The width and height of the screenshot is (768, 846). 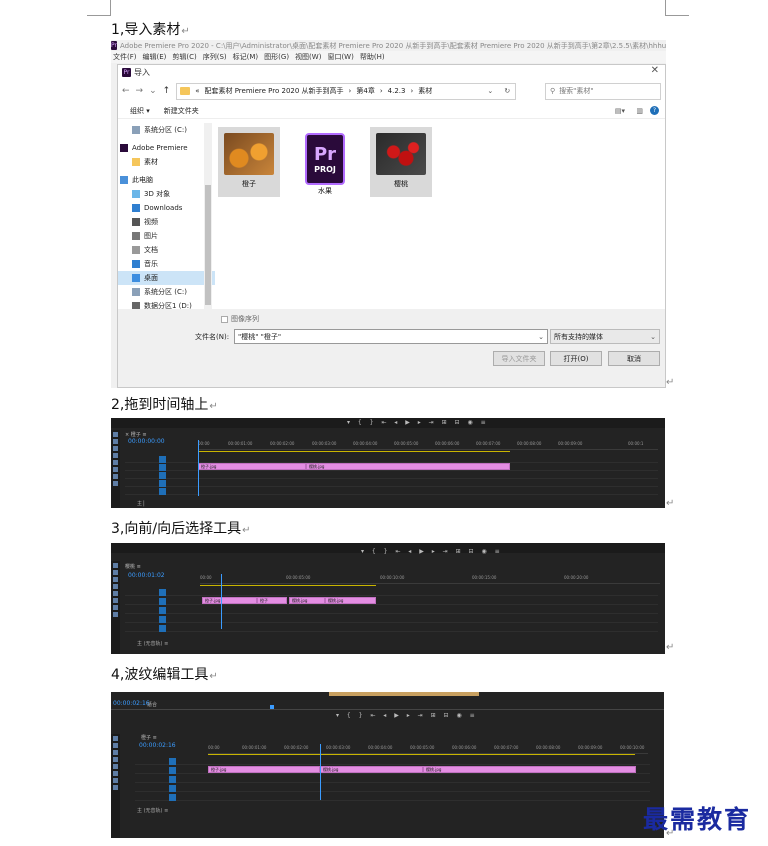 I want to click on menu-graphics: 图形(G), so click(x=276, y=57).